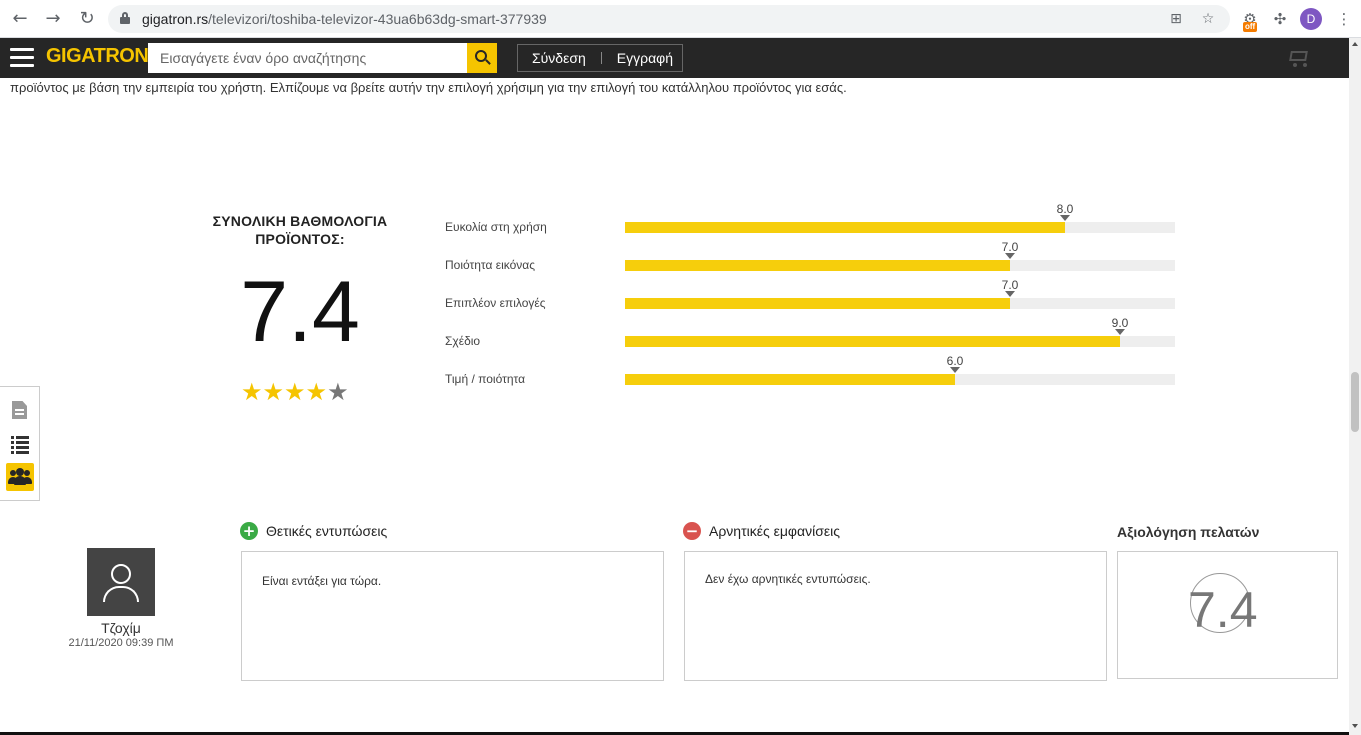  I want to click on positive-impressions-title: Θετικές εντυπώσεις, so click(327, 531).